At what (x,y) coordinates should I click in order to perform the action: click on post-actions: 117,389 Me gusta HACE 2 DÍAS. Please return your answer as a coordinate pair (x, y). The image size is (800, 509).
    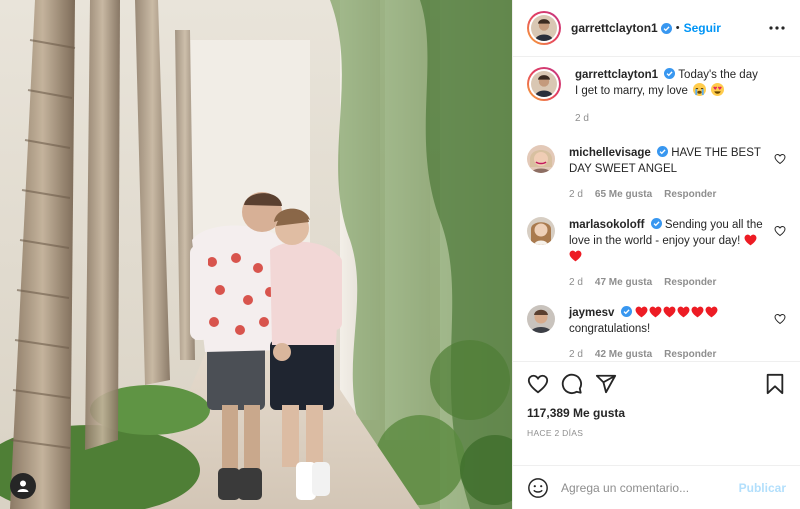
    Looking at the image, I should click on (656, 413).